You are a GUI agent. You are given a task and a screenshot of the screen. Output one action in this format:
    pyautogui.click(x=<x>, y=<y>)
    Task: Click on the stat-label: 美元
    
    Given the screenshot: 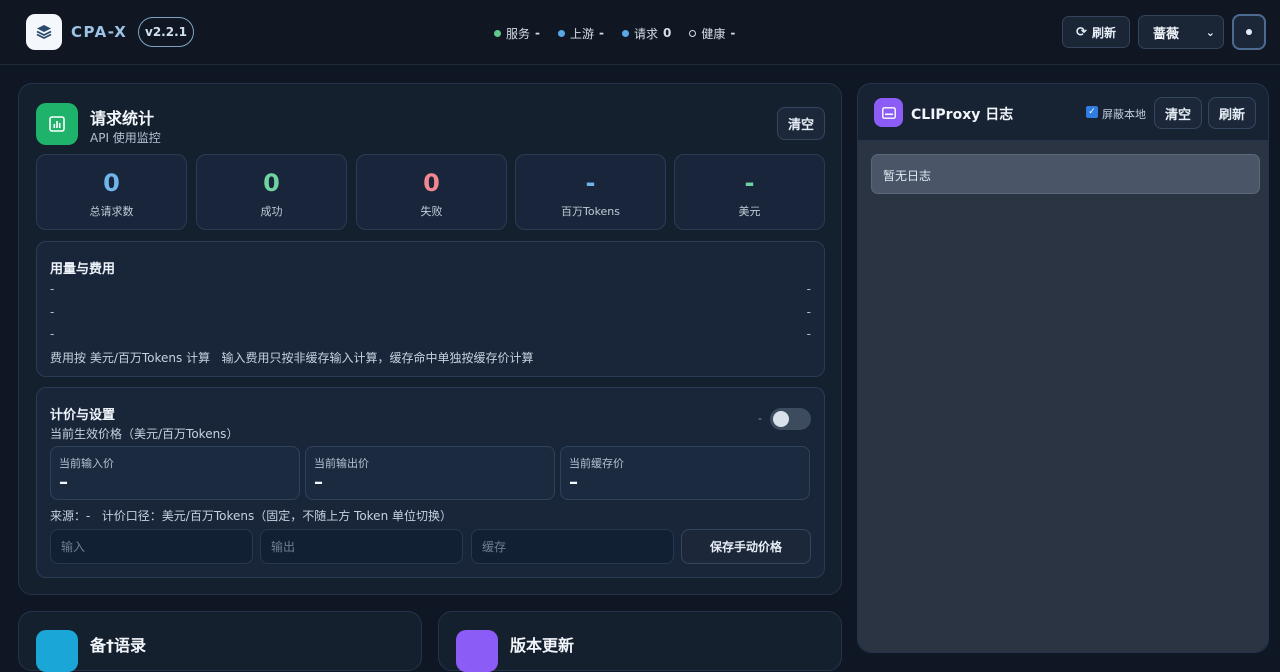 What is the action you would take?
    pyautogui.click(x=749, y=211)
    